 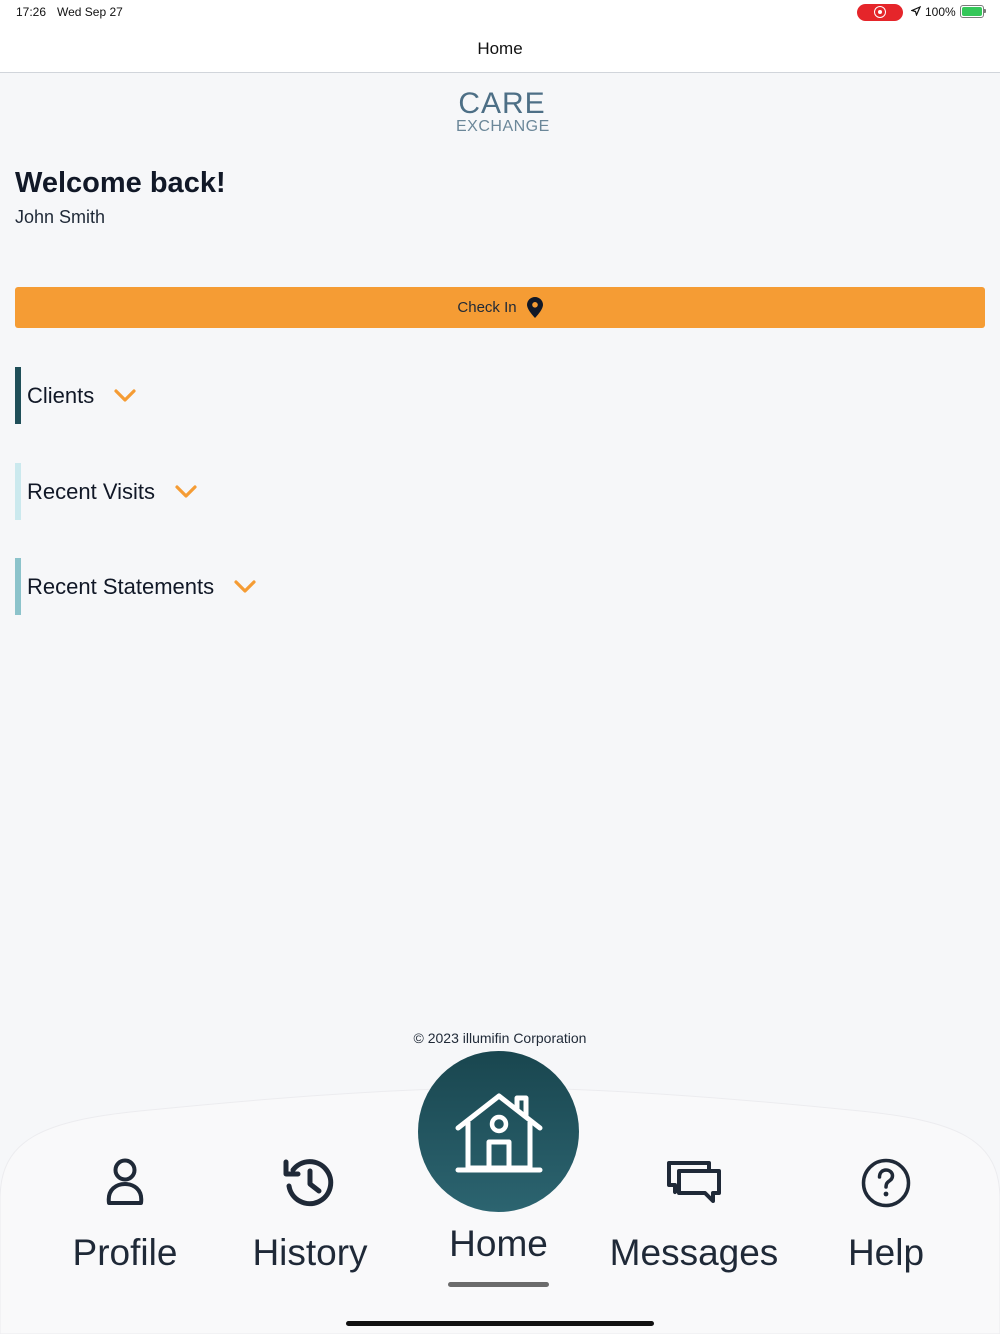 I want to click on tab-label: Help, so click(x=886, y=1252).